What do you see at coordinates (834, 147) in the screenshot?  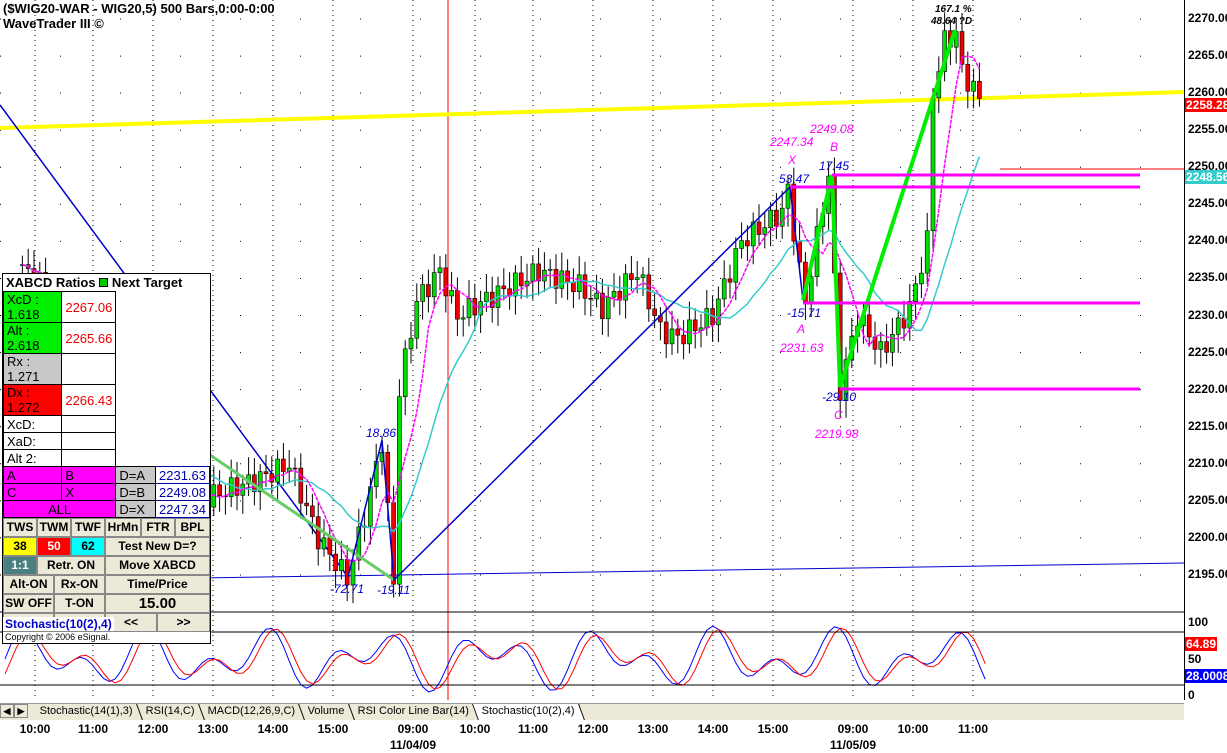 I see `b-label: B` at bounding box center [834, 147].